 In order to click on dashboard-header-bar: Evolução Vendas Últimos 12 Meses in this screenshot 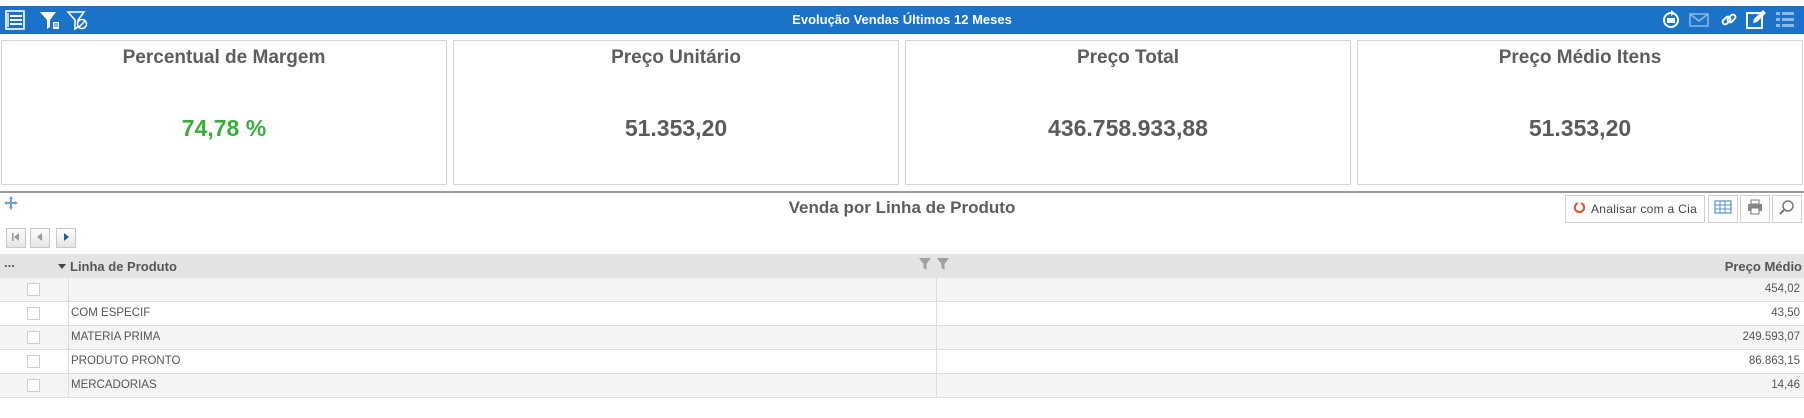, I will do `click(902, 20)`.